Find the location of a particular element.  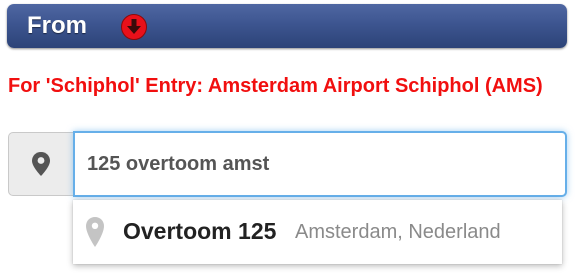

suggestion-secondary-text: Amsterdam, Nederland is located at coordinates (398, 232).